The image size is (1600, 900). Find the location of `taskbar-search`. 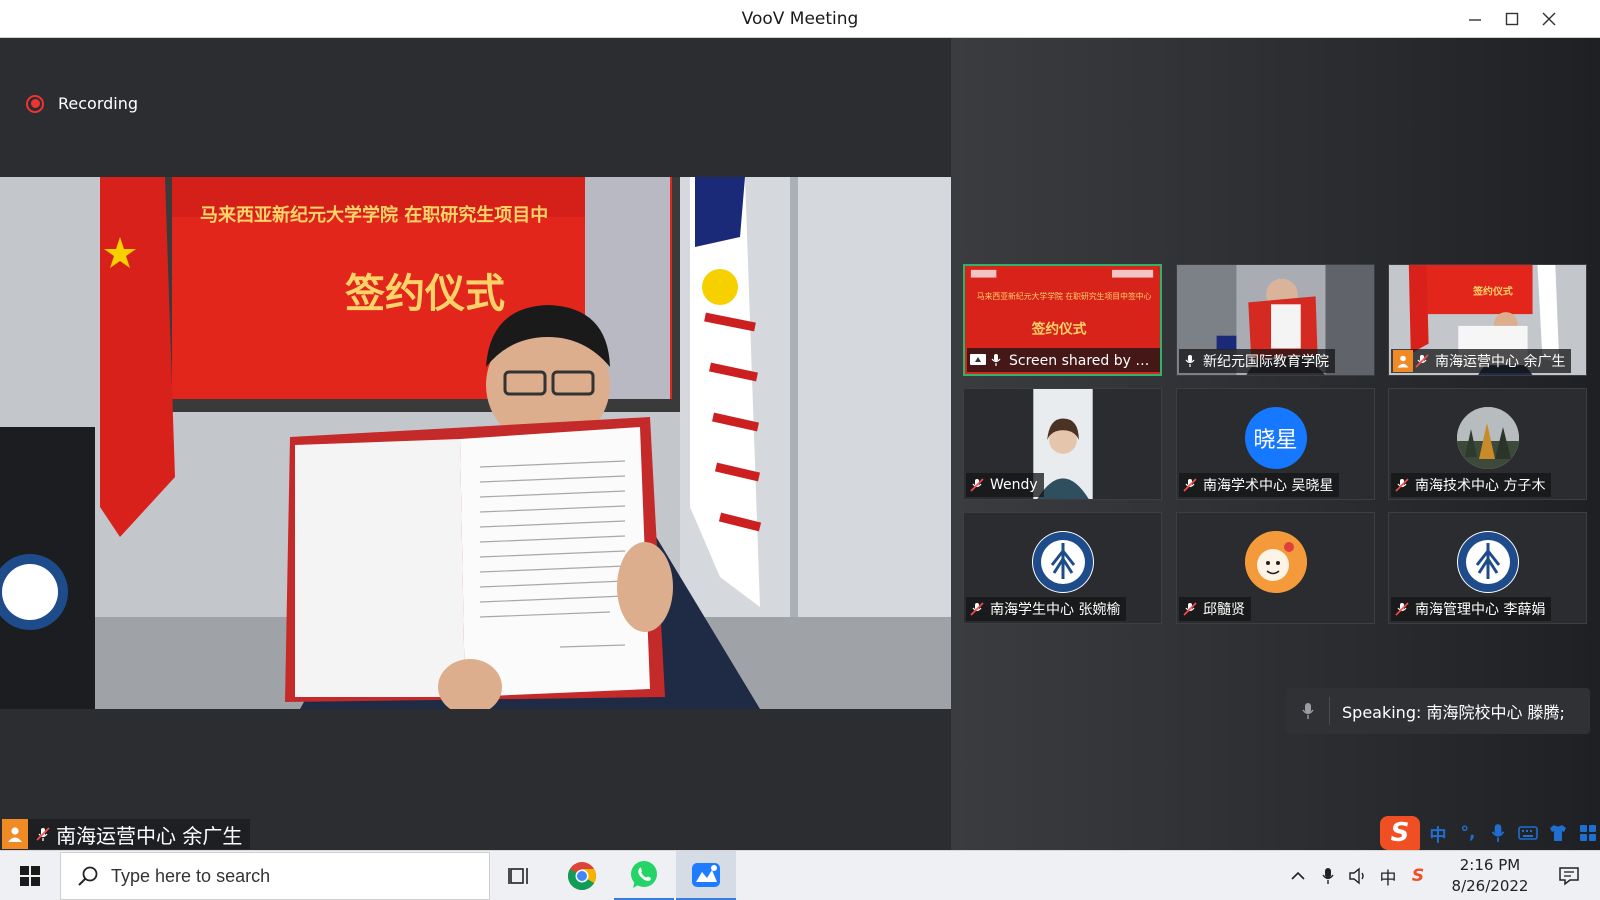

taskbar-search is located at coordinates (275, 876).